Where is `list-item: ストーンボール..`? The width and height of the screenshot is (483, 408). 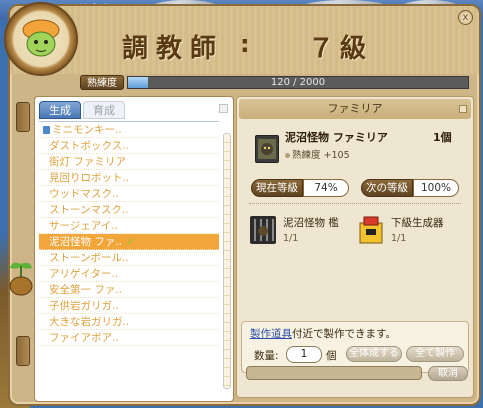 list-item: ストーンボール.. is located at coordinates (129, 258).